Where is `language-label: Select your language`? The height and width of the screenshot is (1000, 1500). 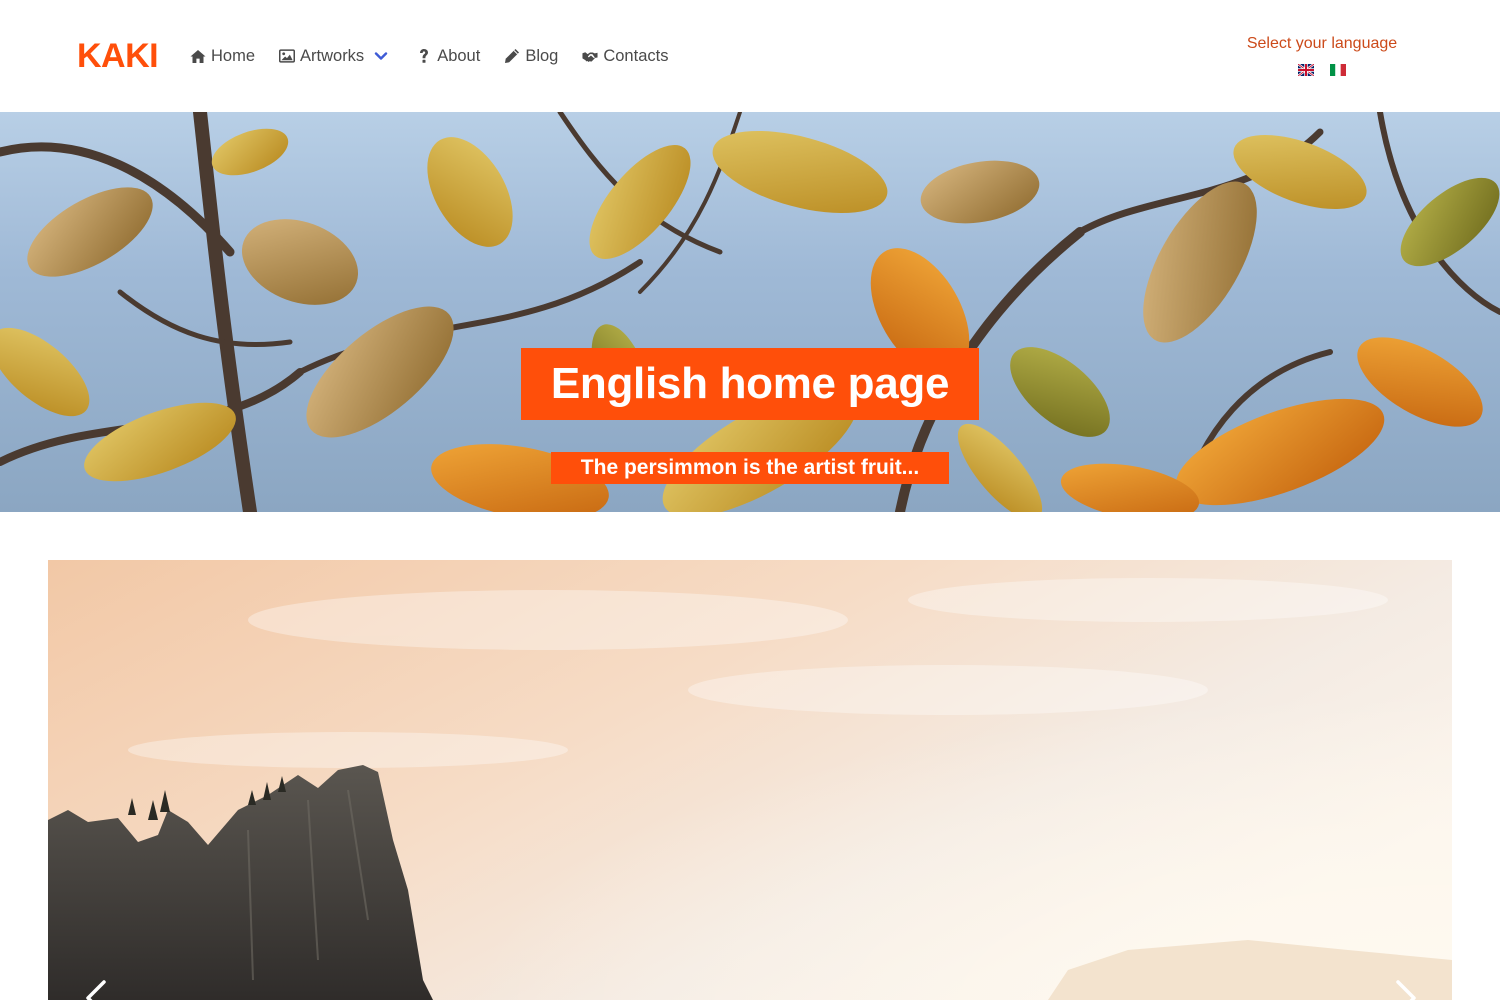 language-label: Select your language is located at coordinates (1322, 43).